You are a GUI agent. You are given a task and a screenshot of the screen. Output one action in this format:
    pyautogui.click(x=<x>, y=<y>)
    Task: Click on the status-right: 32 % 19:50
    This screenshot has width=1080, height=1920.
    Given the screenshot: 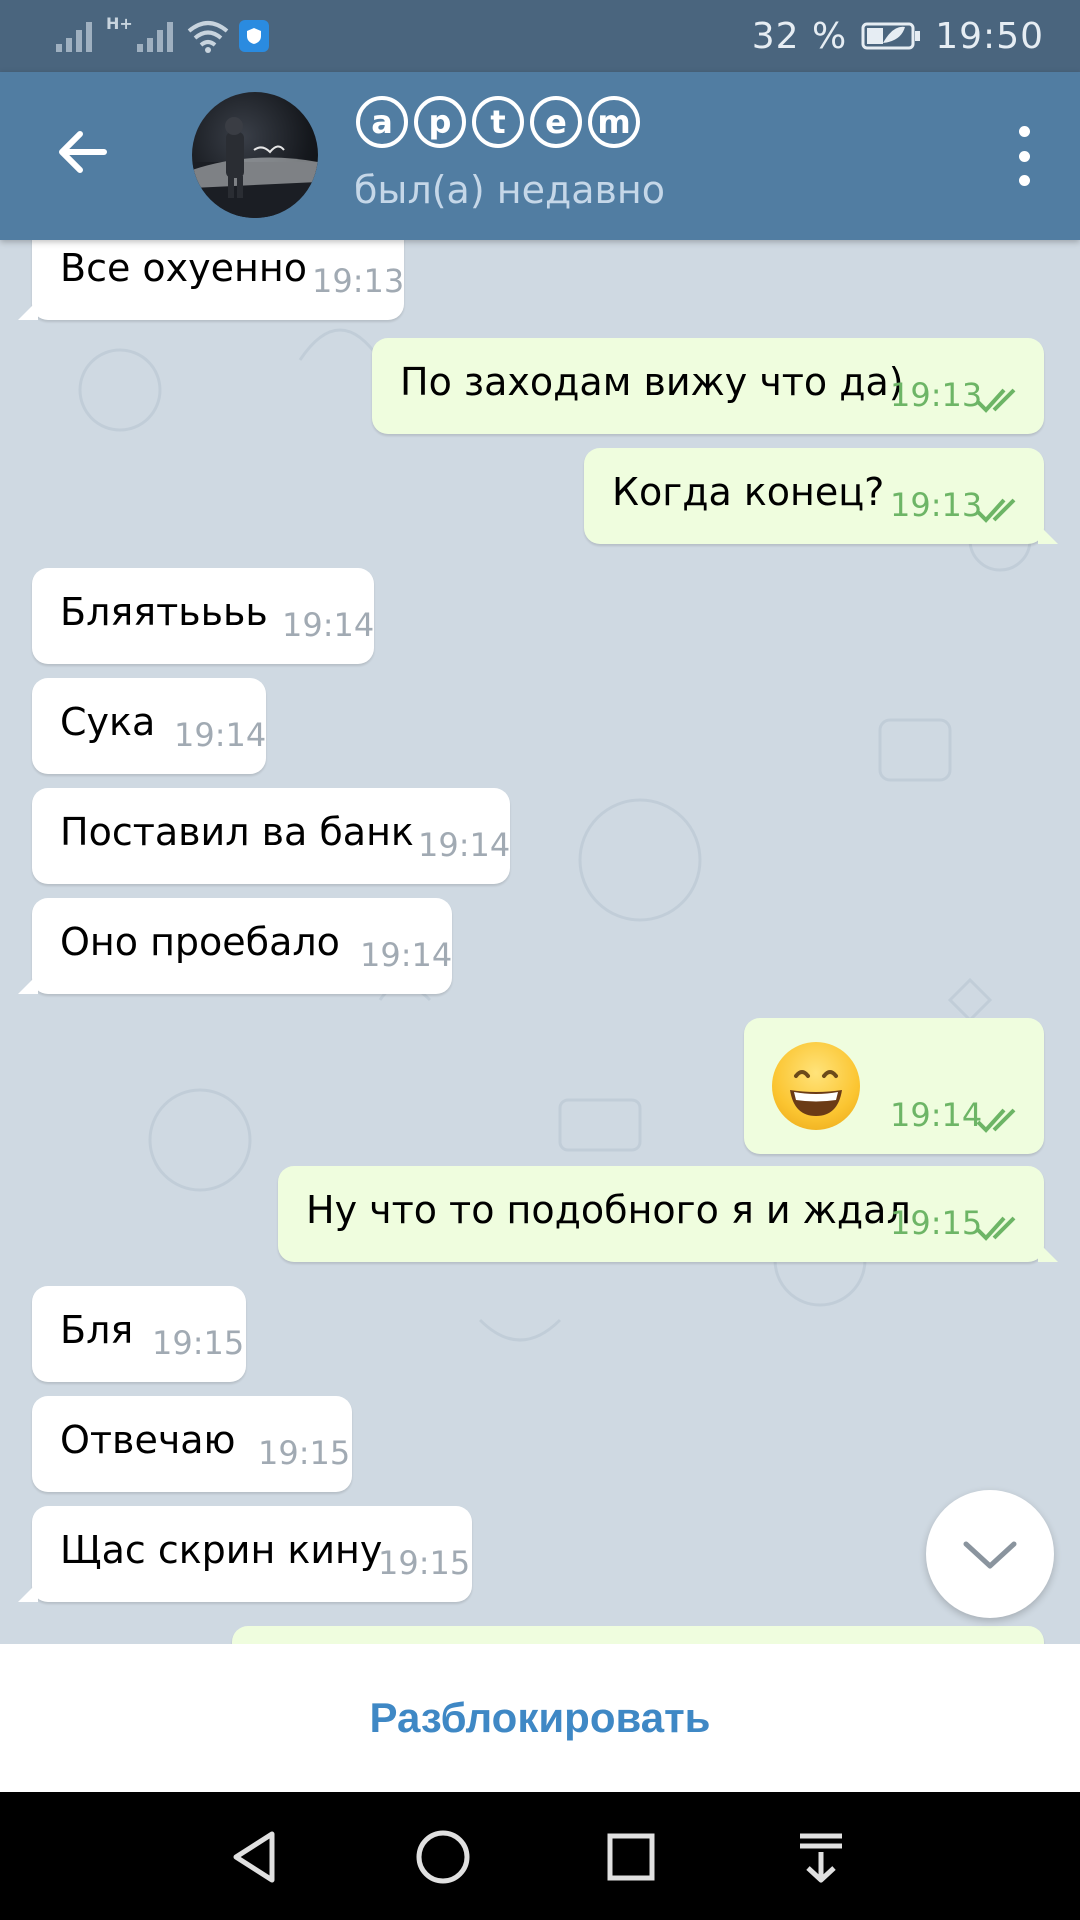 What is the action you would take?
    pyautogui.click(x=898, y=36)
    